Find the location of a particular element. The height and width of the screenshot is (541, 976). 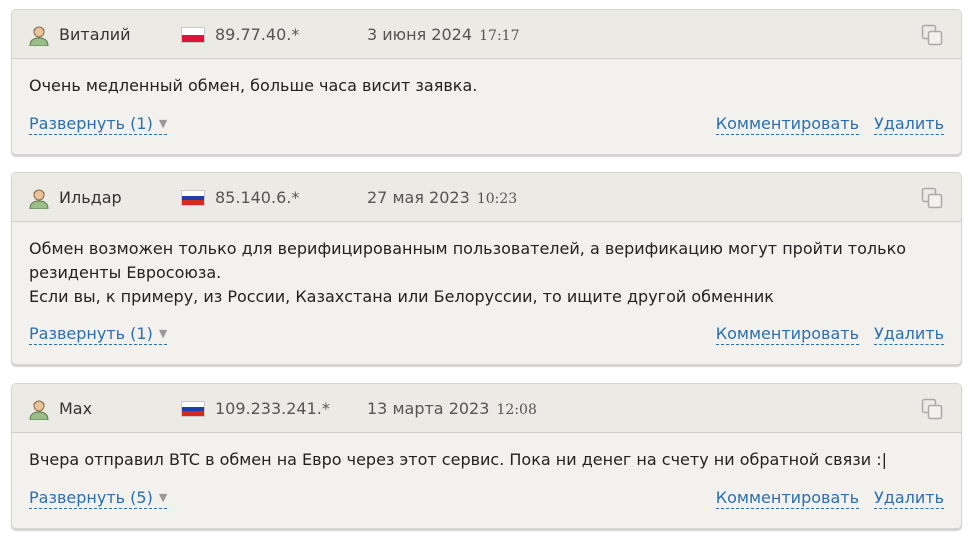

author-ip: 109.233.241.* is located at coordinates (272, 408).